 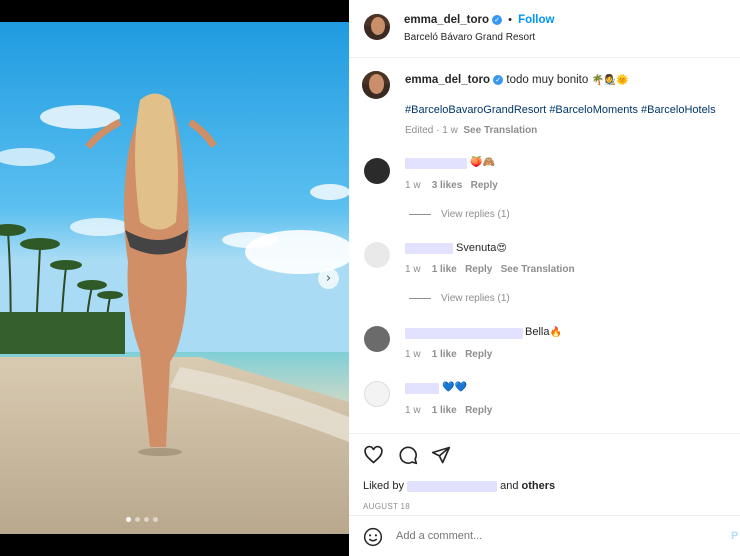 What do you see at coordinates (373, 537) in the screenshot?
I see `emoji-icon` at bounding box center [373, 537].